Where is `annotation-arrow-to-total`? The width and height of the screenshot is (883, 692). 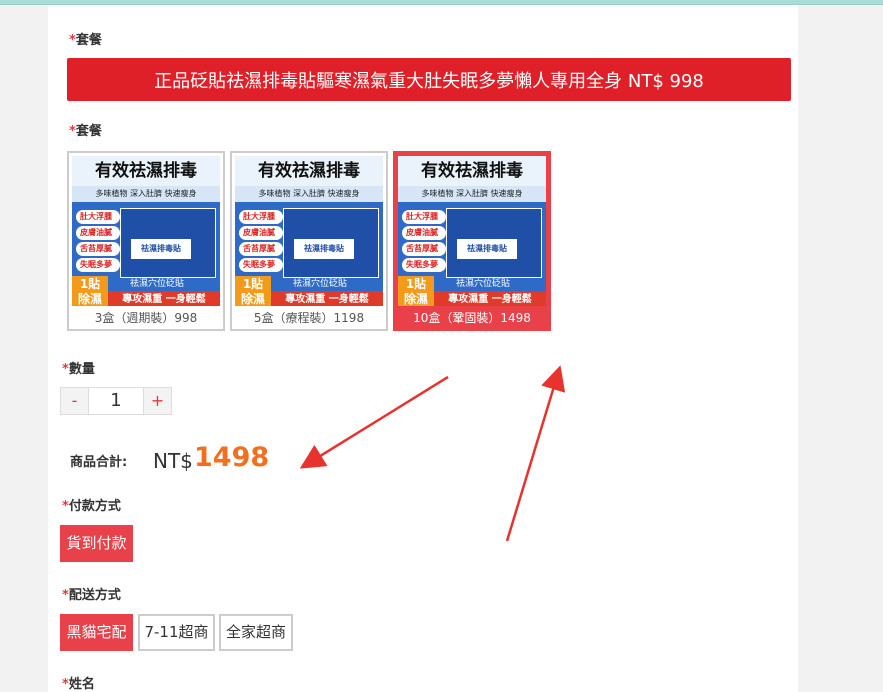
annotation-arrow-to-total is located at coordinates (374, 422).